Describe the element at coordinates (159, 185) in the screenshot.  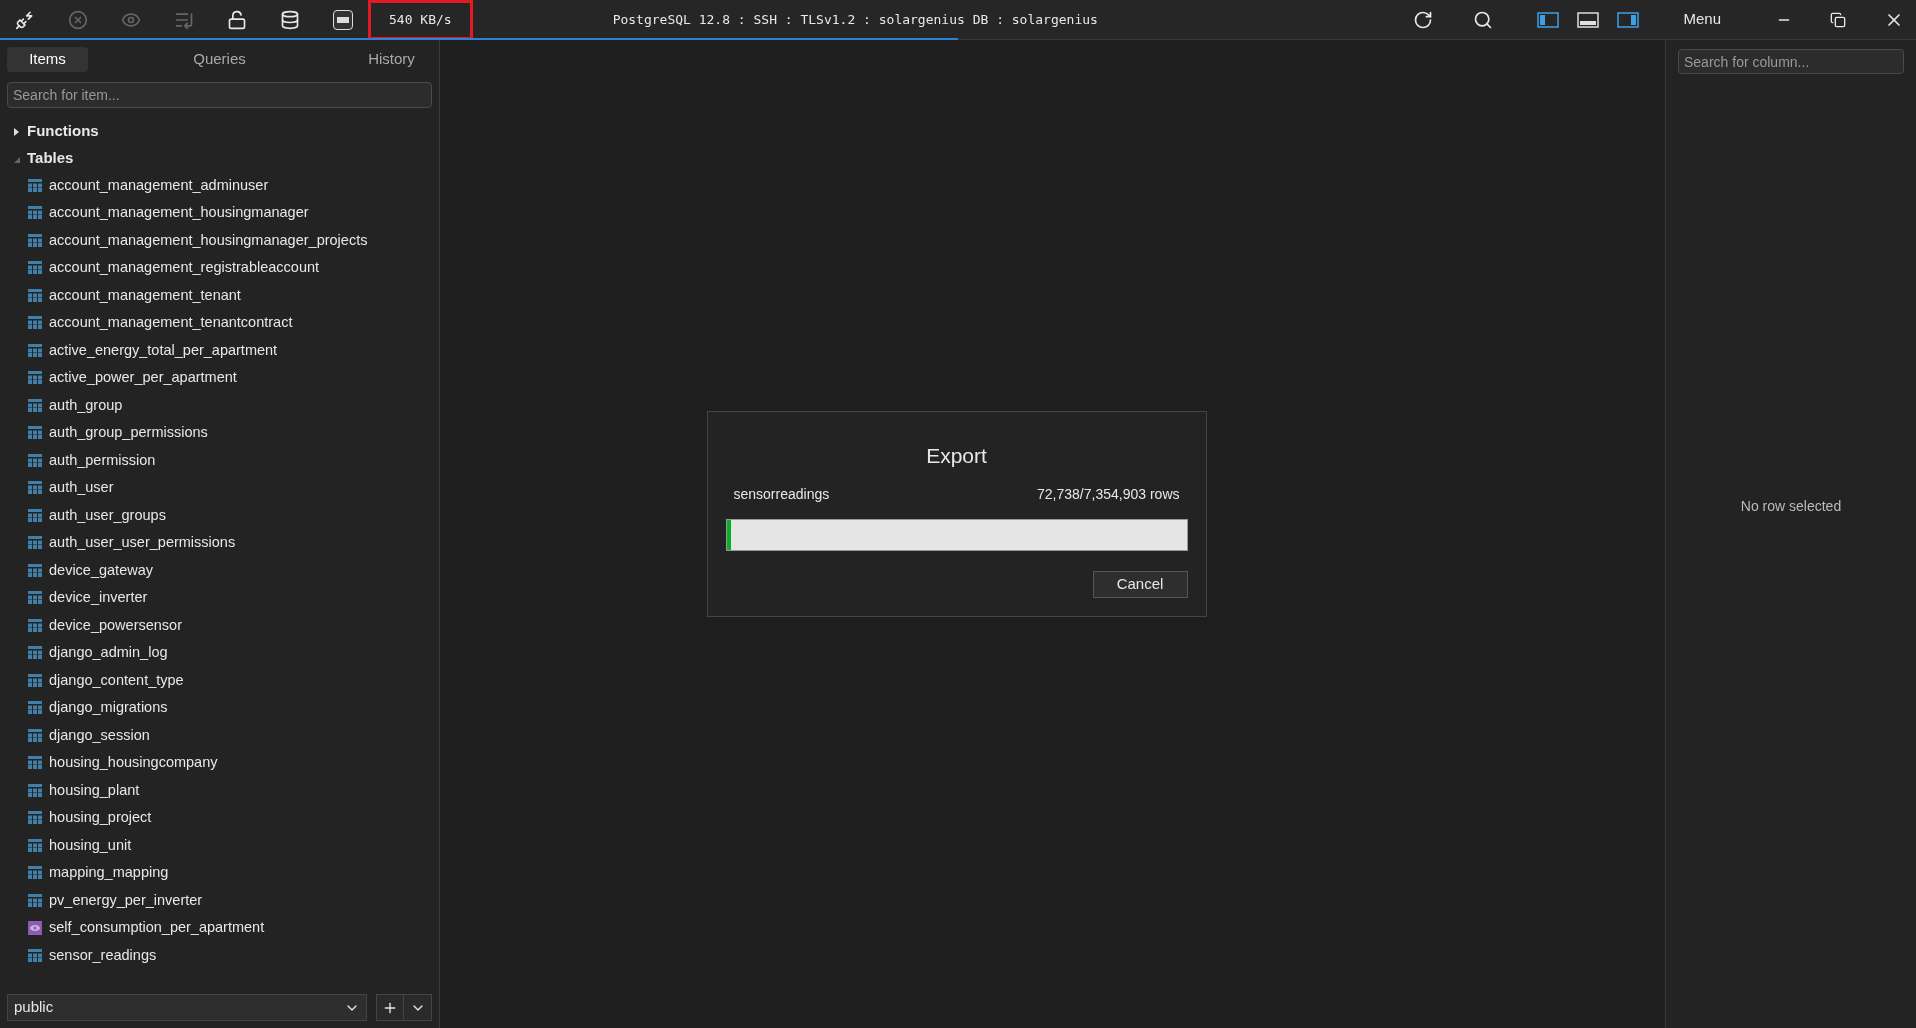
I see `table-item: account_management_adminuser` at that location.